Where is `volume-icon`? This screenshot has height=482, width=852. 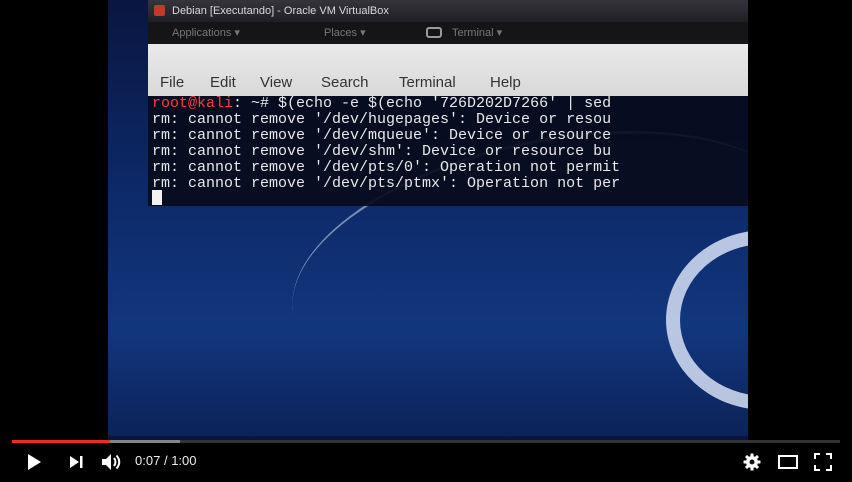
volume-icon is located at coordinates (111, 462).